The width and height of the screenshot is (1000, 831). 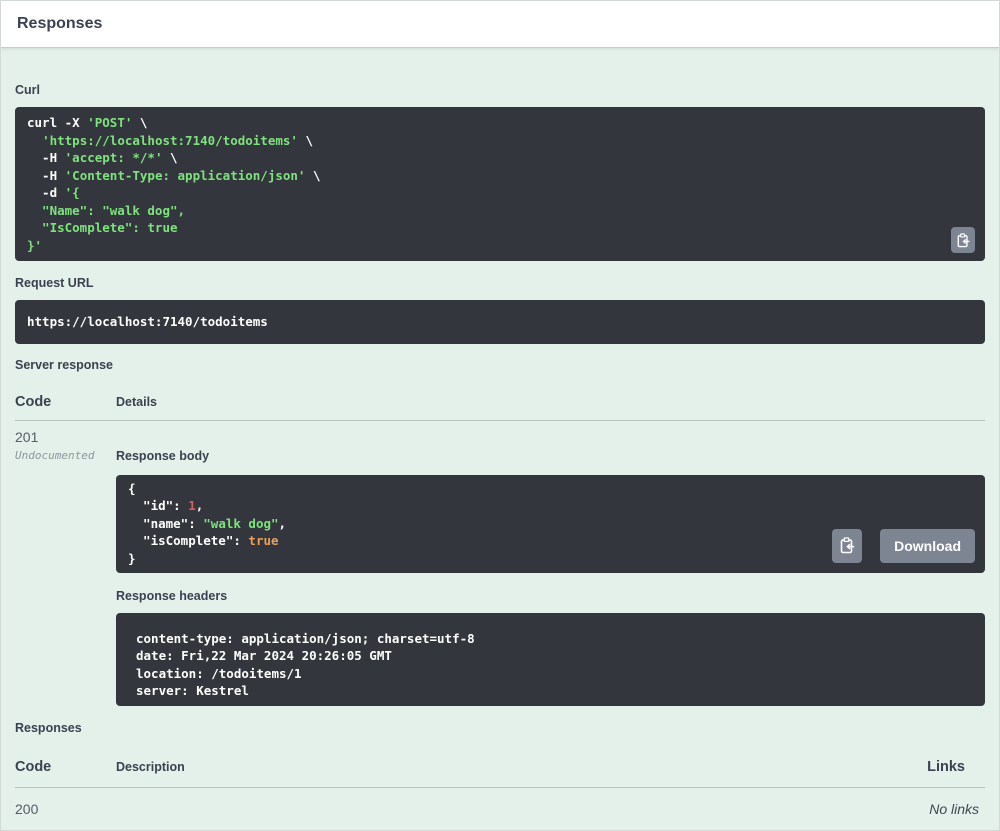 I want to click on download-button: Download, so click(x=927, y=545).